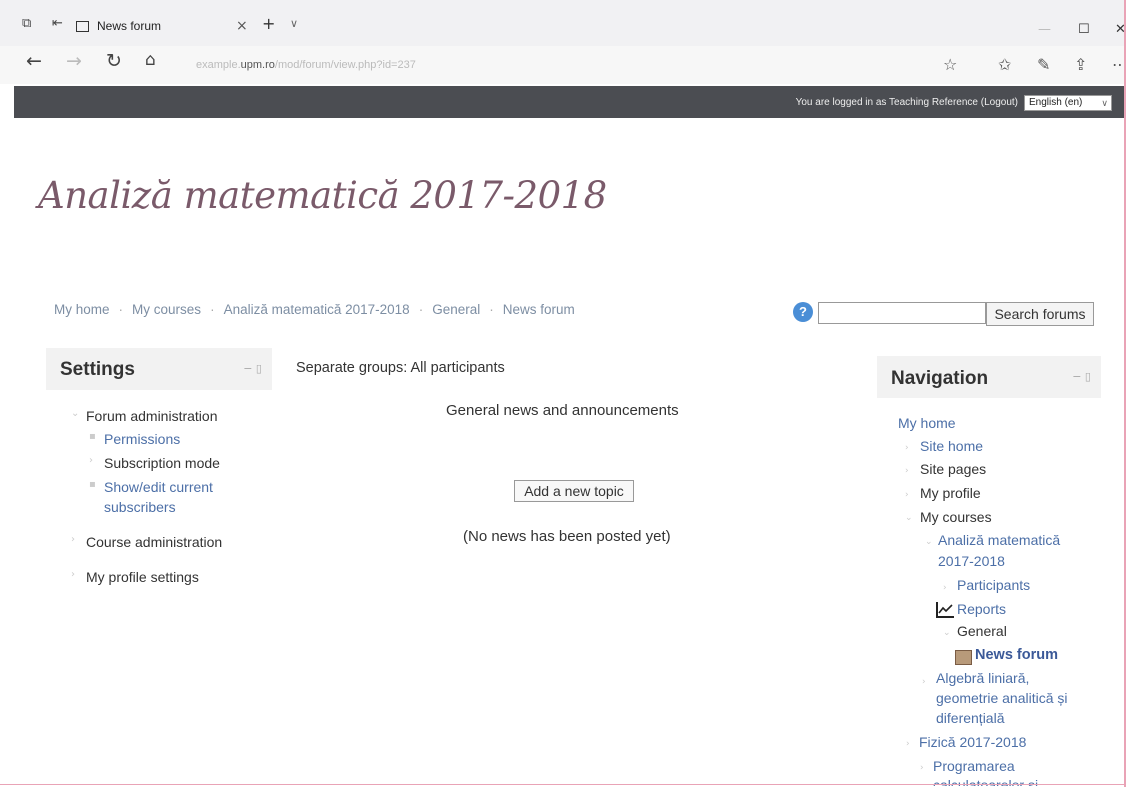 This screenshot has height=787, width=1126. I want to click on breadcrumb-my-home: My home, so click(82, 309).